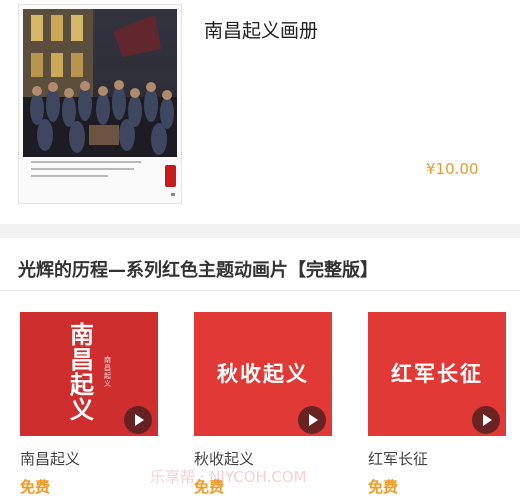  I want to click on seal-stamp, so click(170, 176).